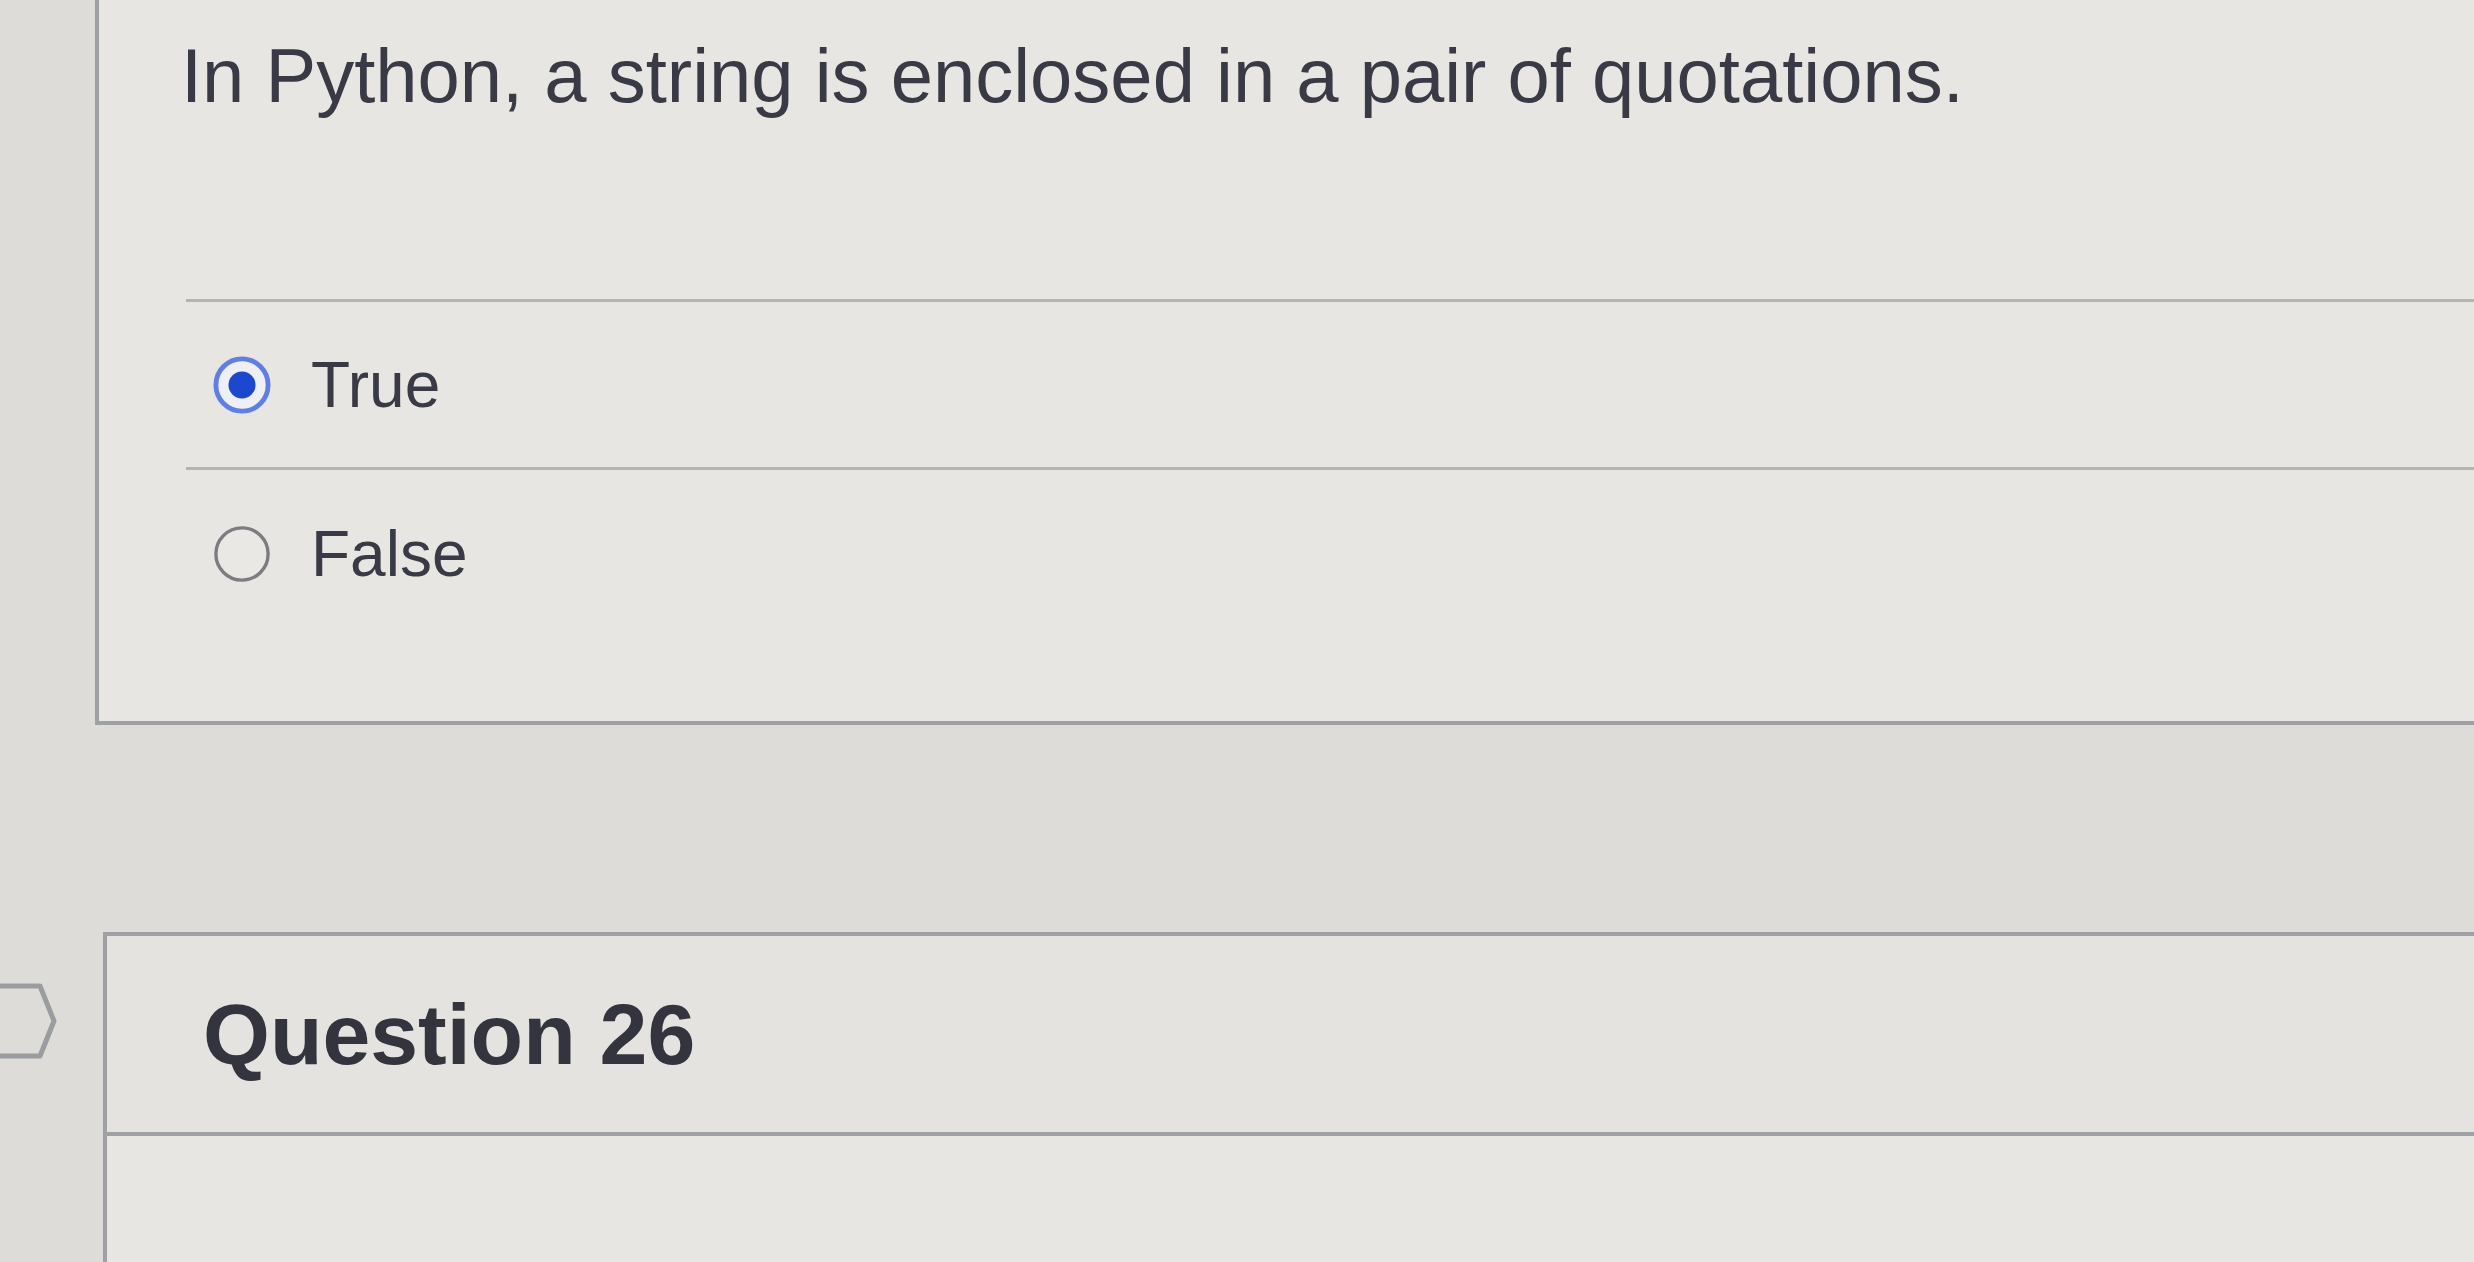  Describe the element at coordinates (28, 1021) in the screenshot. I see `flag-icon` at that location.